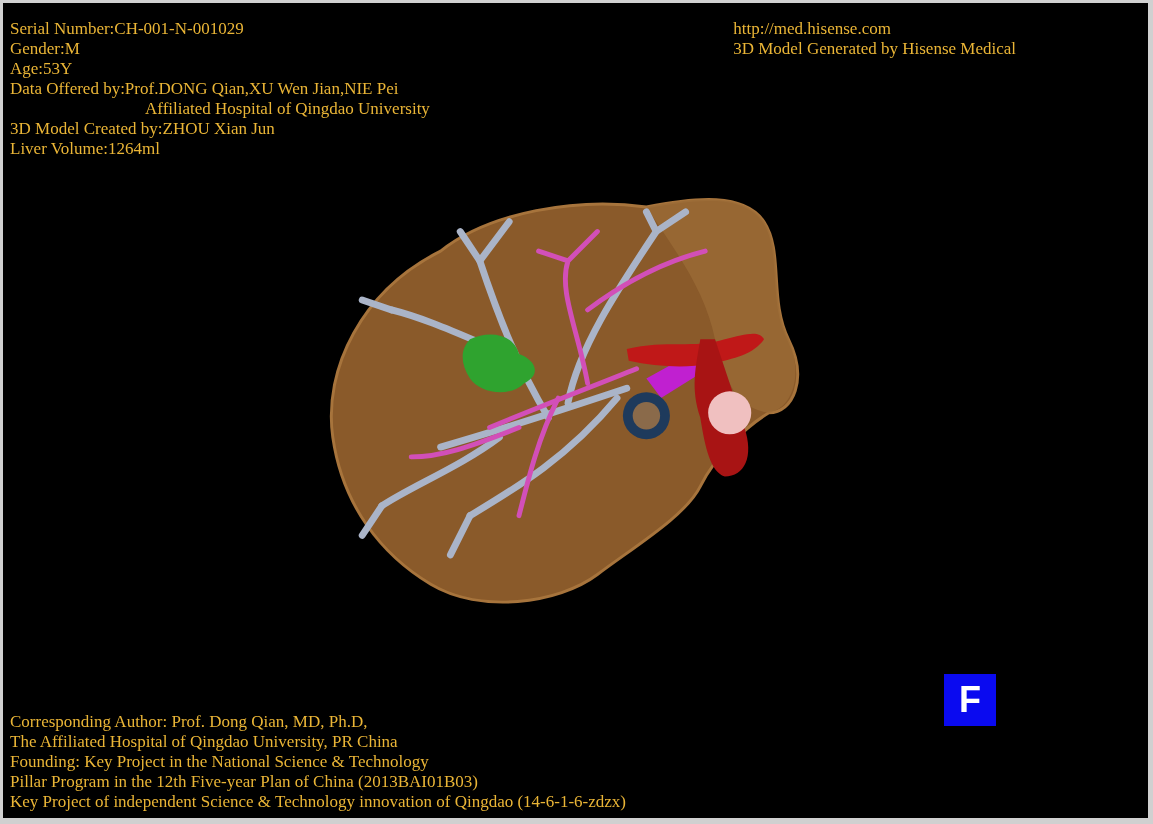  I want to click on info-text: Gender:M, so click(45, 49).